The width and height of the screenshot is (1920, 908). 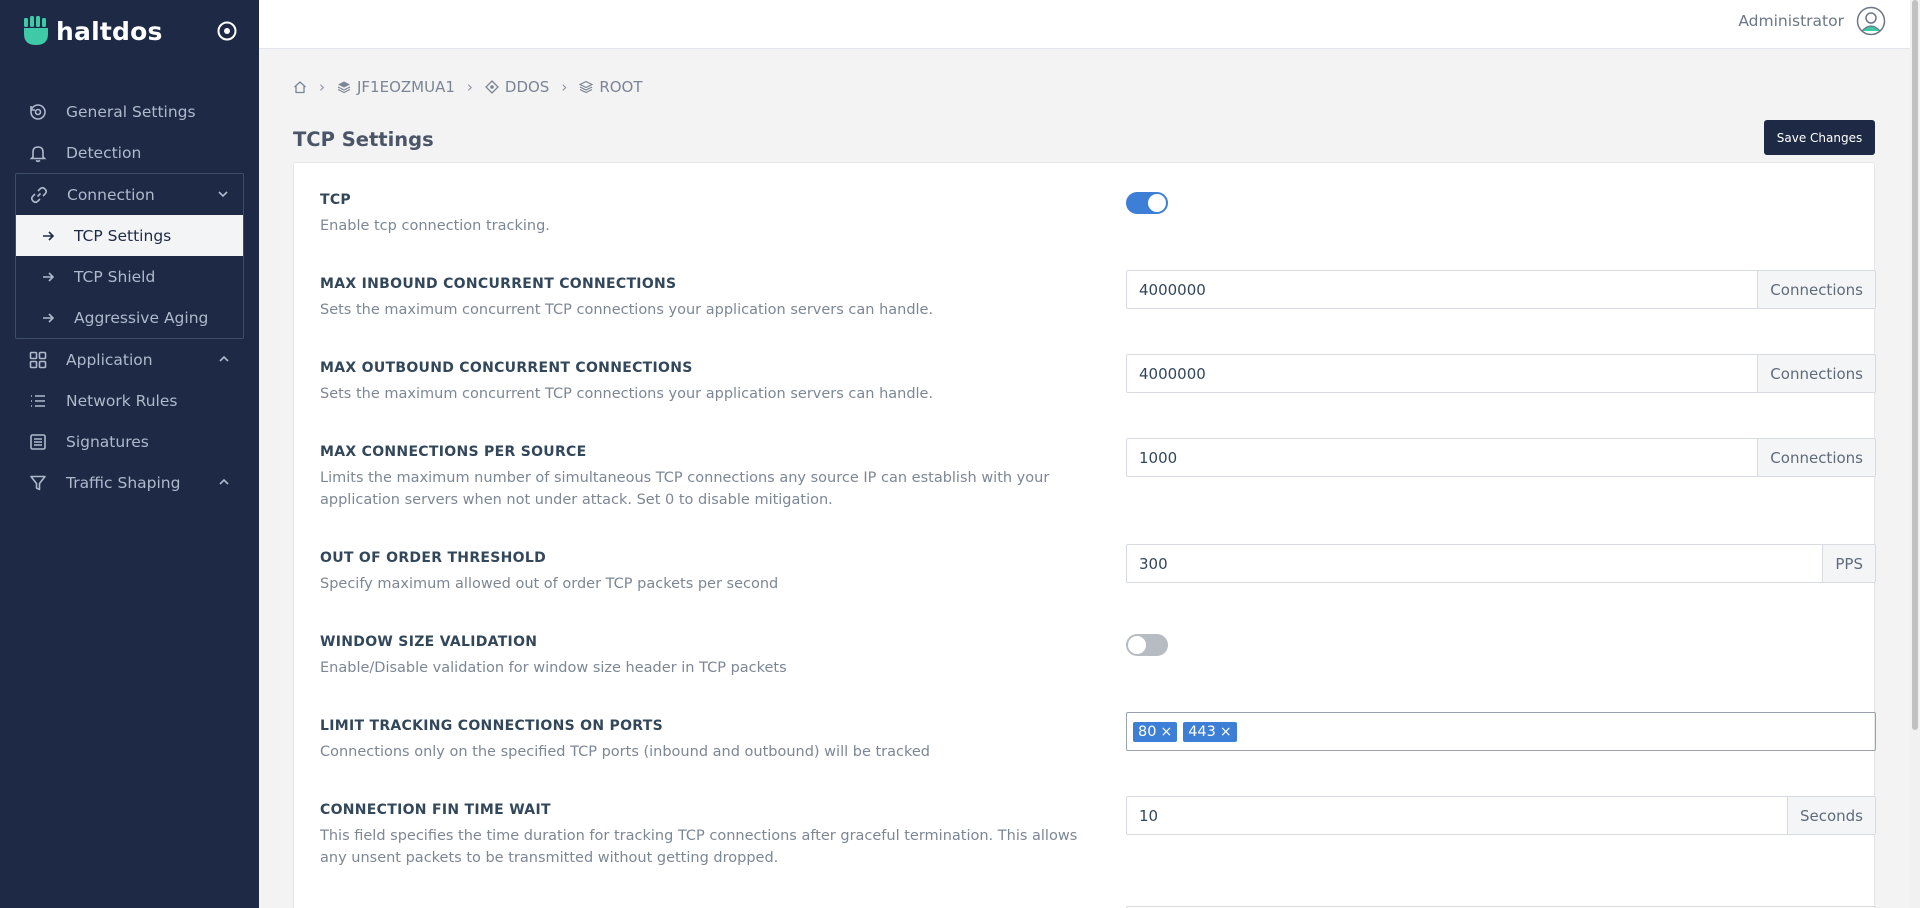 I want to click on max-per-source-input, so click(x=1442, y=457).